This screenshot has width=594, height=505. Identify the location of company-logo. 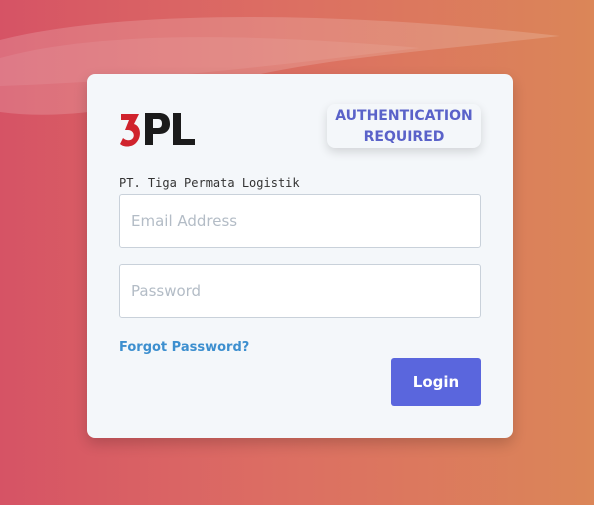
(157, 130).